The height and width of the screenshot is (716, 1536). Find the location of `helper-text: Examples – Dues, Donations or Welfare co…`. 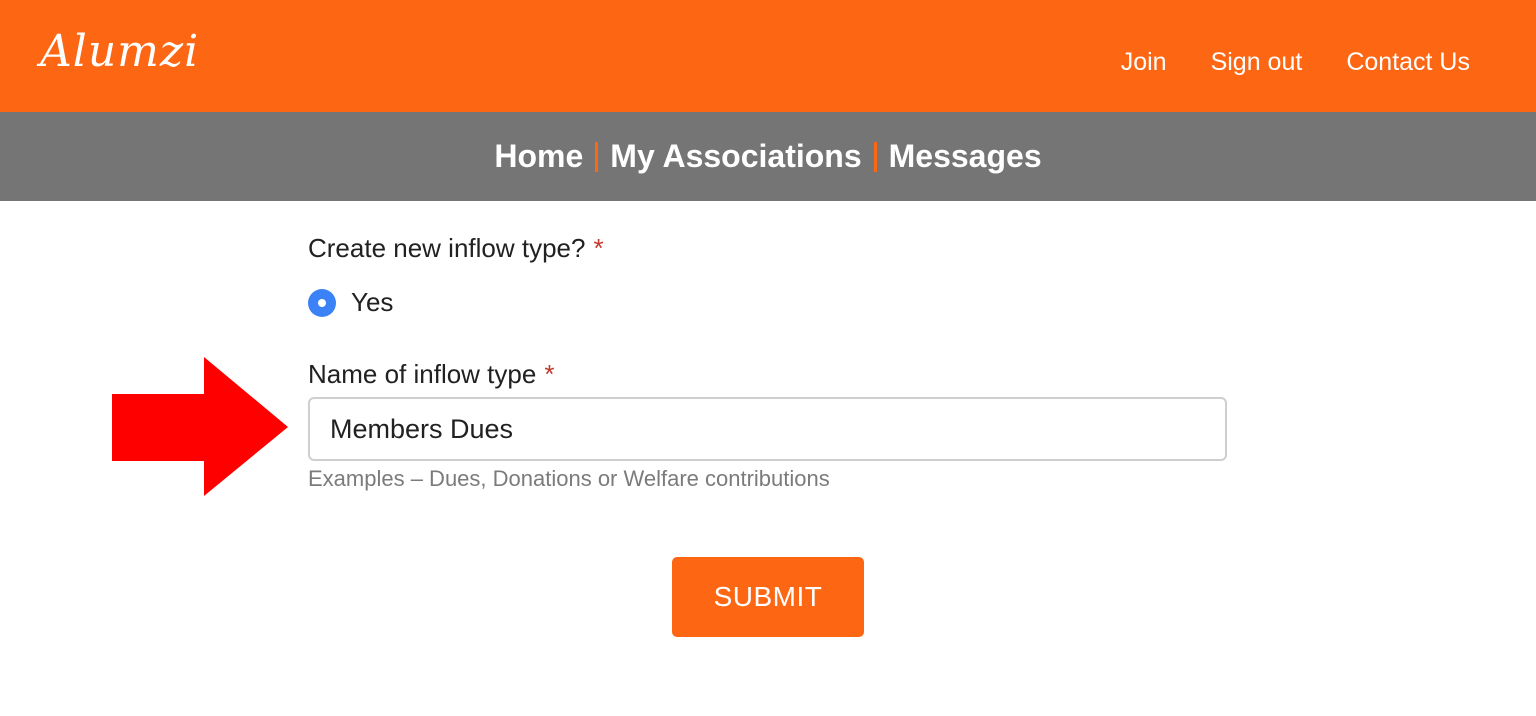

helper-text: Examples – Dues, Donations or Welfare co… is located at coordinates (569, 478).